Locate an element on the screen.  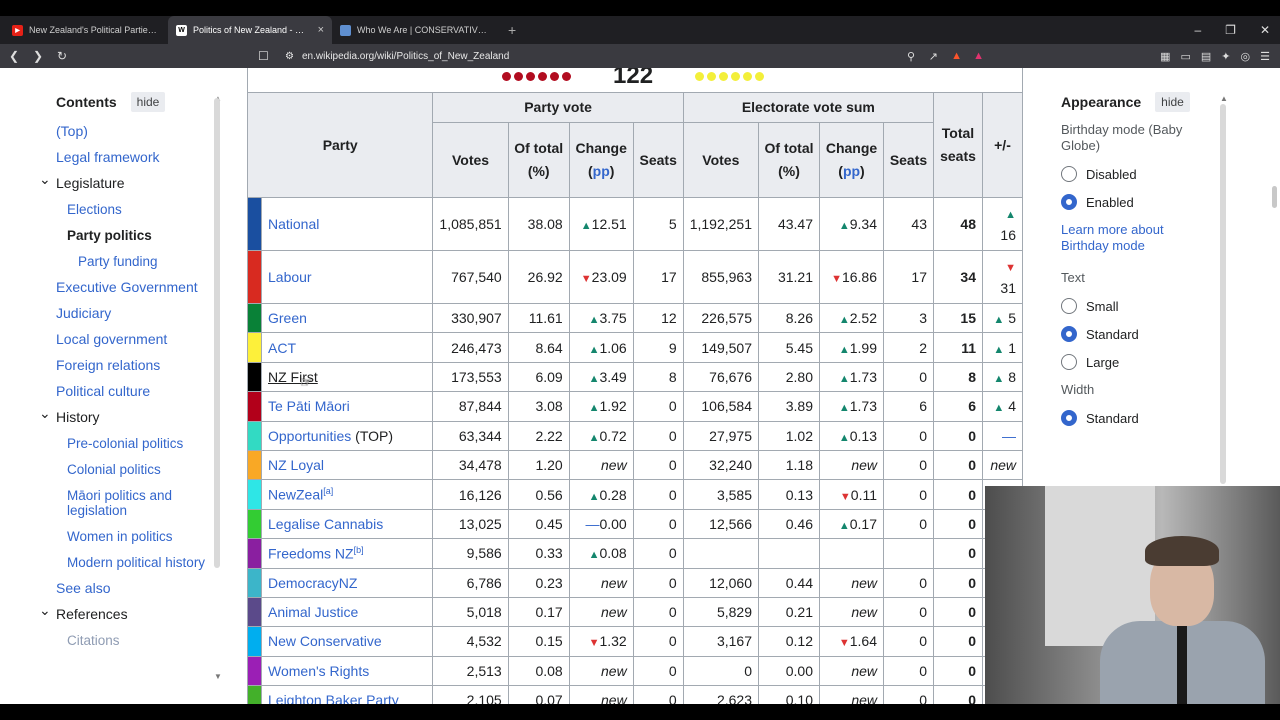
party-link: Animal Justice is located at coordinates (313, 612).